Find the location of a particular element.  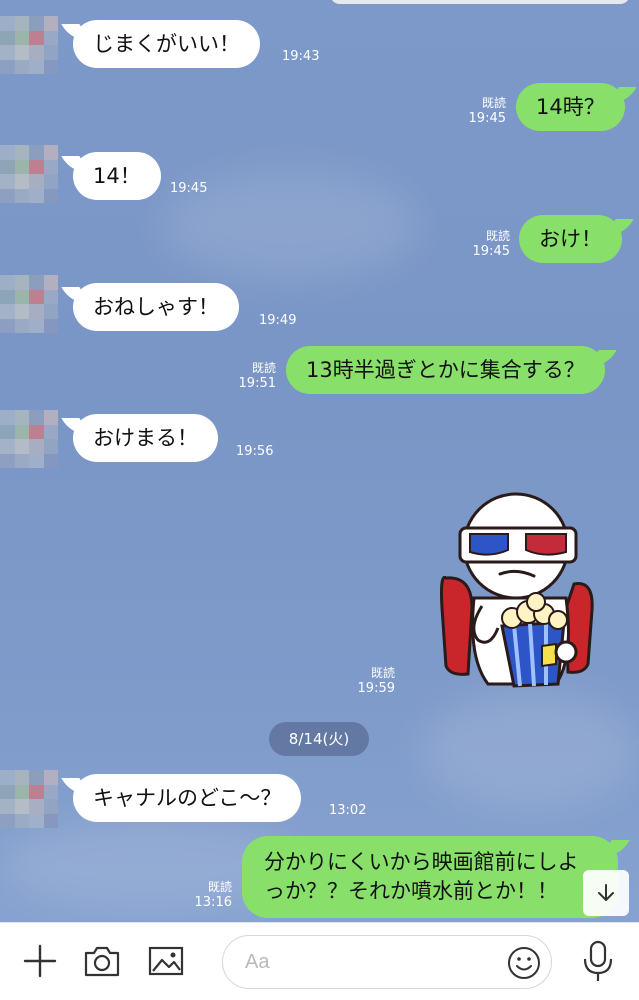

message-input-placeholder: Aa is located at coordinates (257, 962).